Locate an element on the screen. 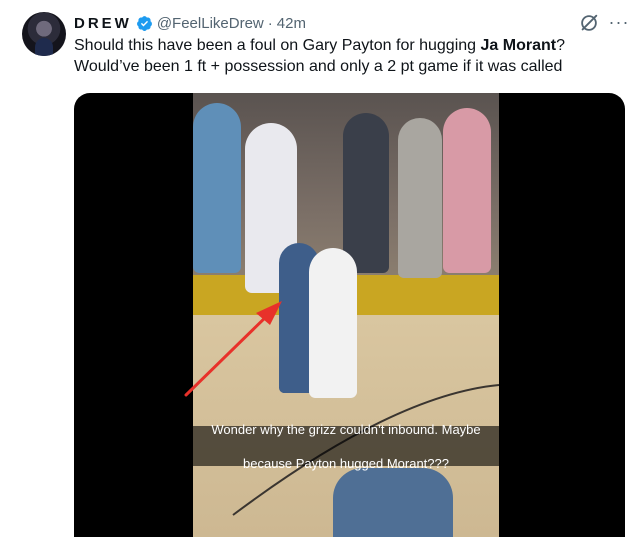 Image resolution: width=640 pixels, height=537 pixels. caption-line2: because Payton hugged Morant??? is located at coordinates (346, 463).